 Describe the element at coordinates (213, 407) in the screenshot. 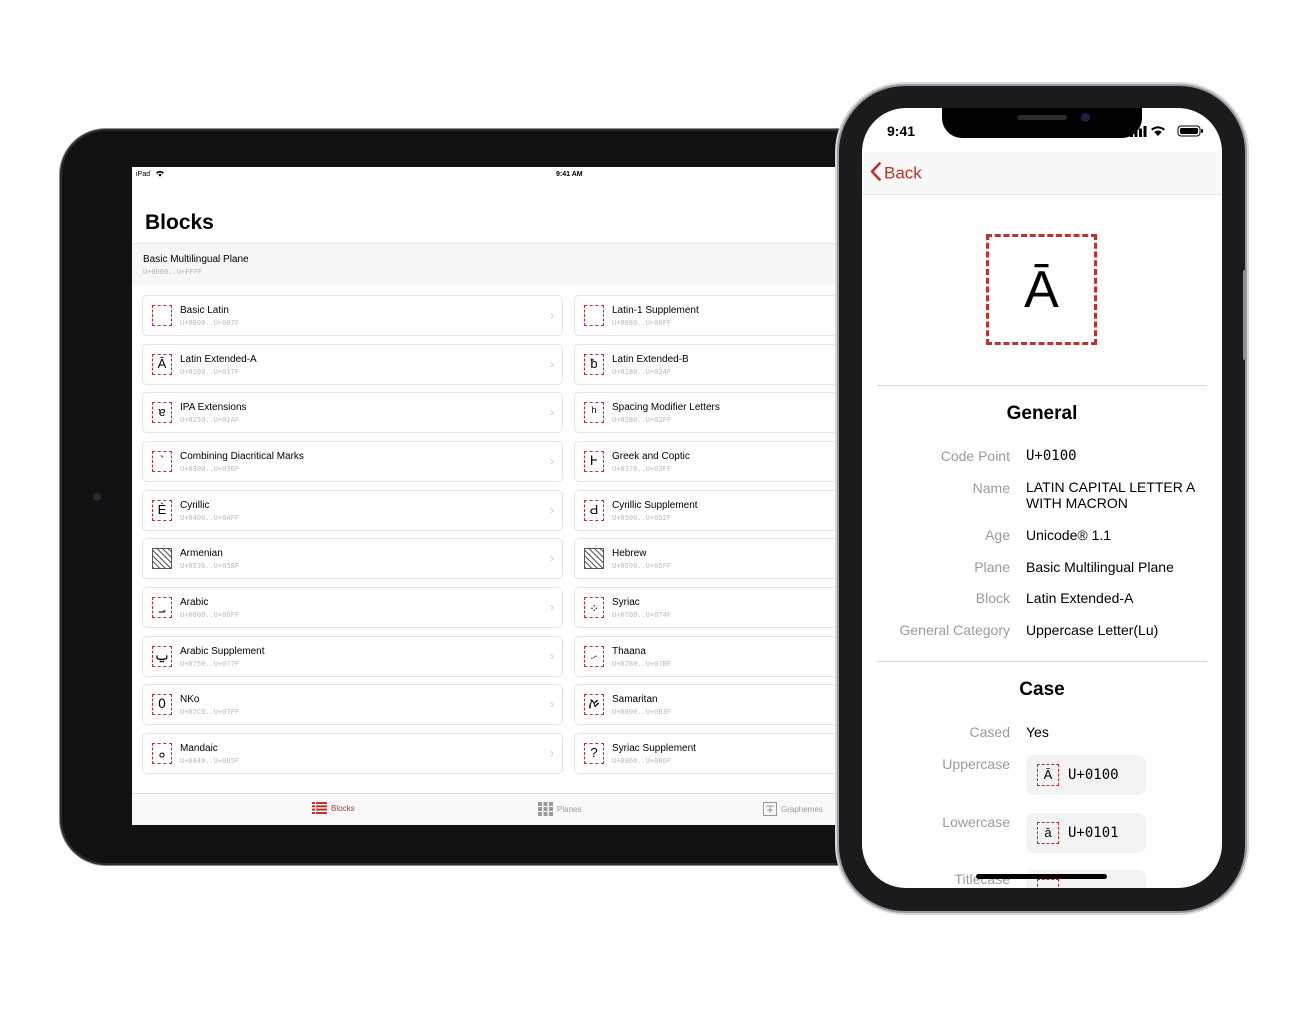

I see `block-name: IPA Extensions` at that location.